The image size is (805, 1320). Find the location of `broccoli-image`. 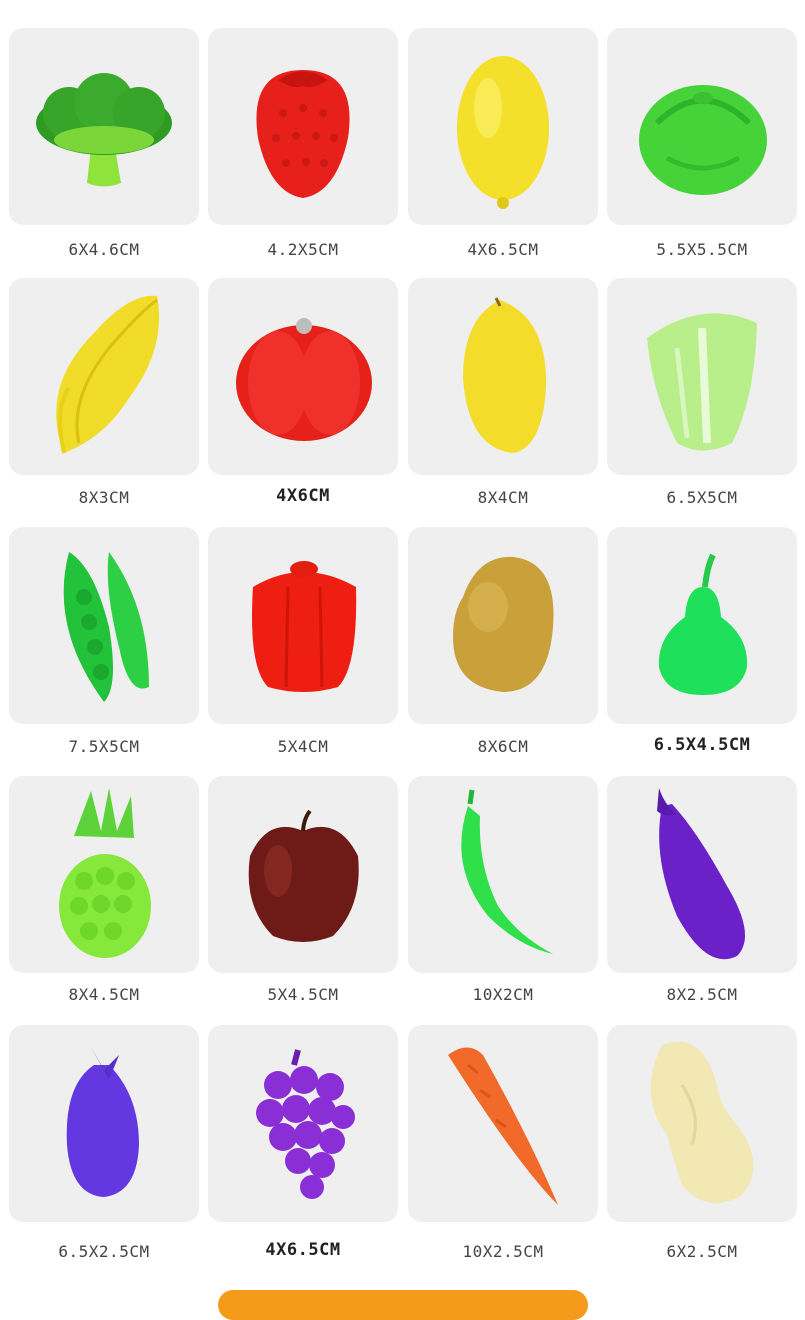

broccoli-image is located at coordinates (104, 130).